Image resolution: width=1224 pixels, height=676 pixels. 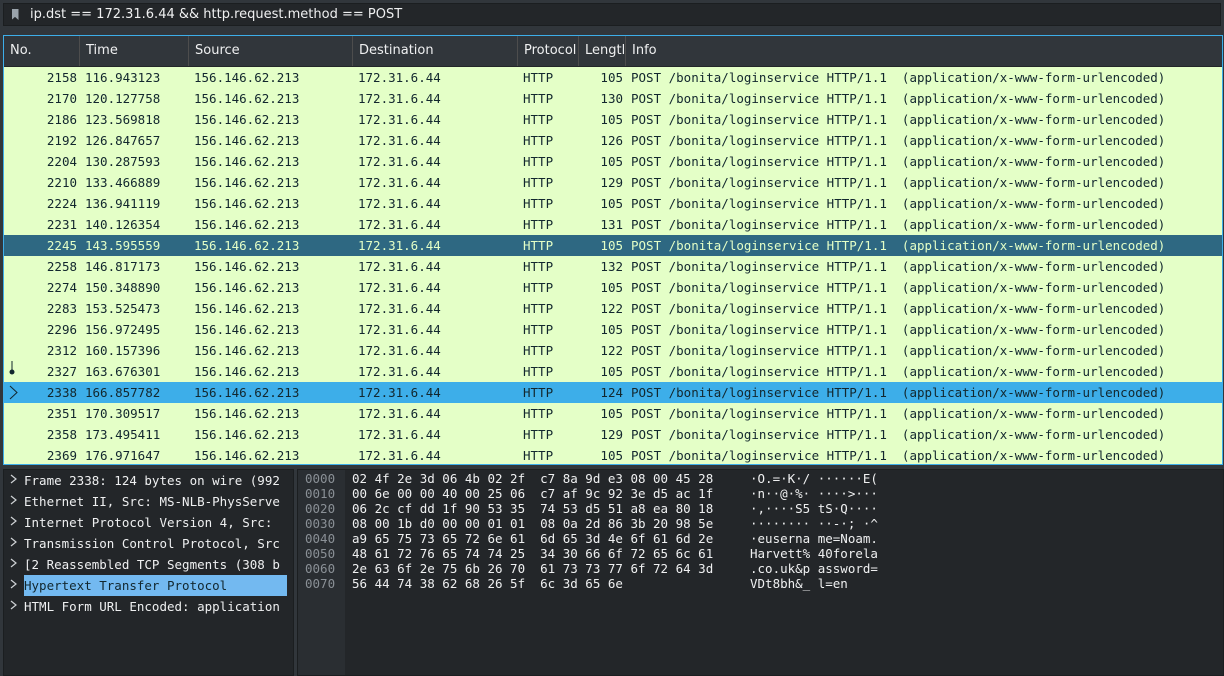 What do you see at coordinates (134, 51) in the screenshot?
I see `column-header-time: Time` at bounding box center [134, 51].